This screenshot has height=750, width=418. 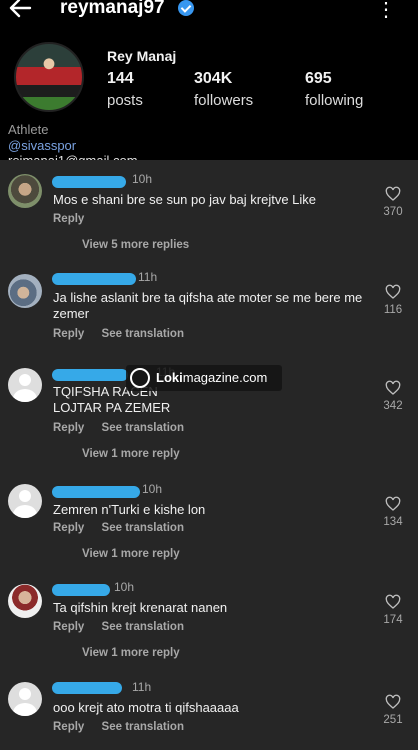 I want to click on verified-badge-icon, so click(x=186, y=8).